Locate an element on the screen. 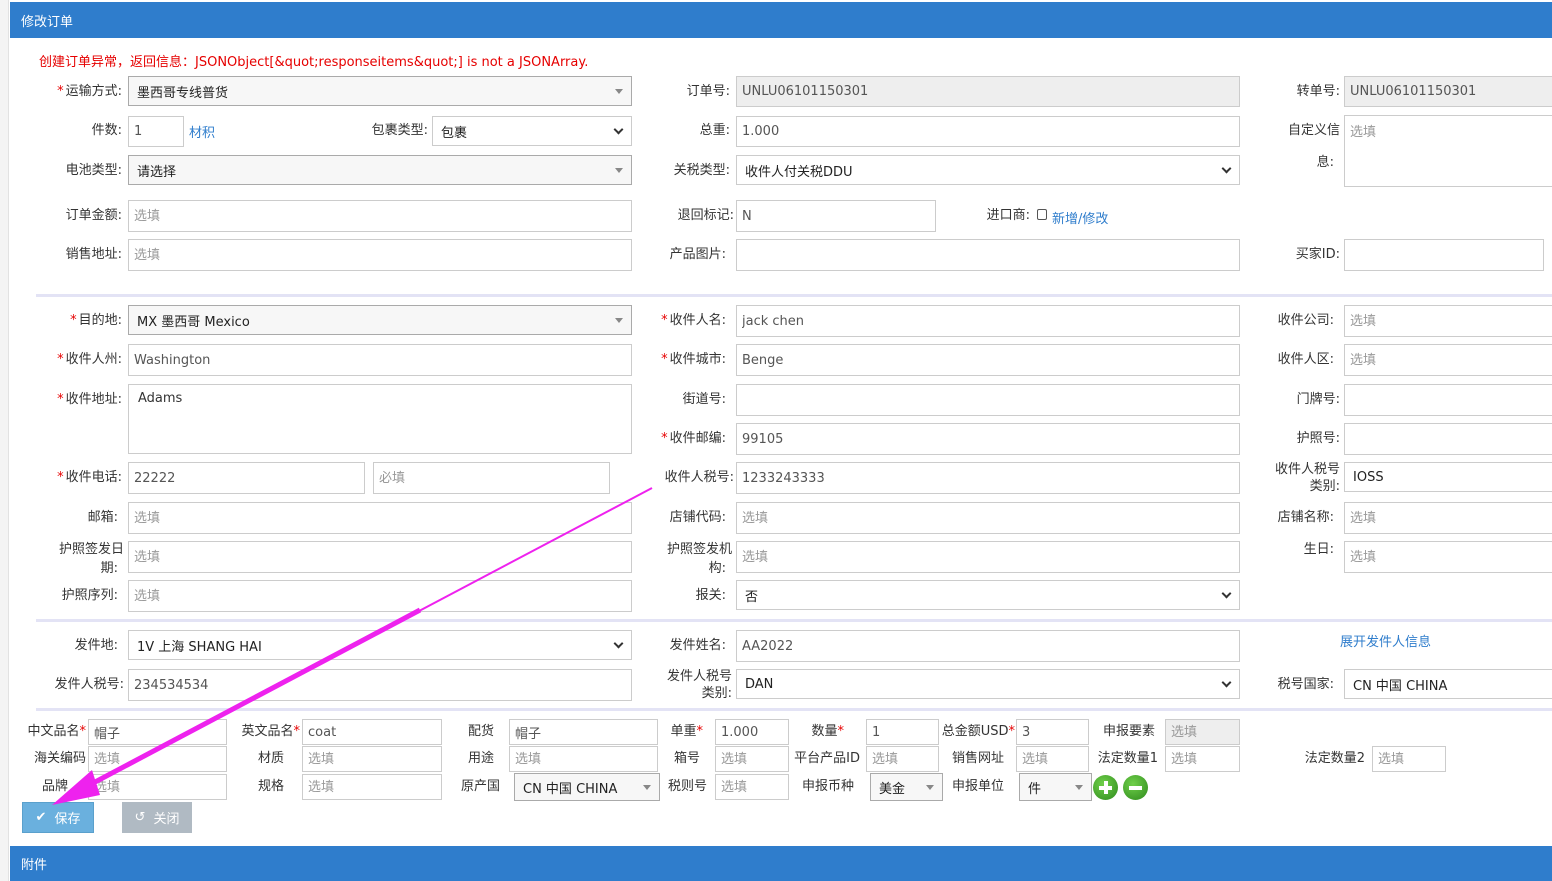 This screenshot has height=881, width=1552. destination-select: MX 墨西哥 Mexico is located at coordinates (380, 320).